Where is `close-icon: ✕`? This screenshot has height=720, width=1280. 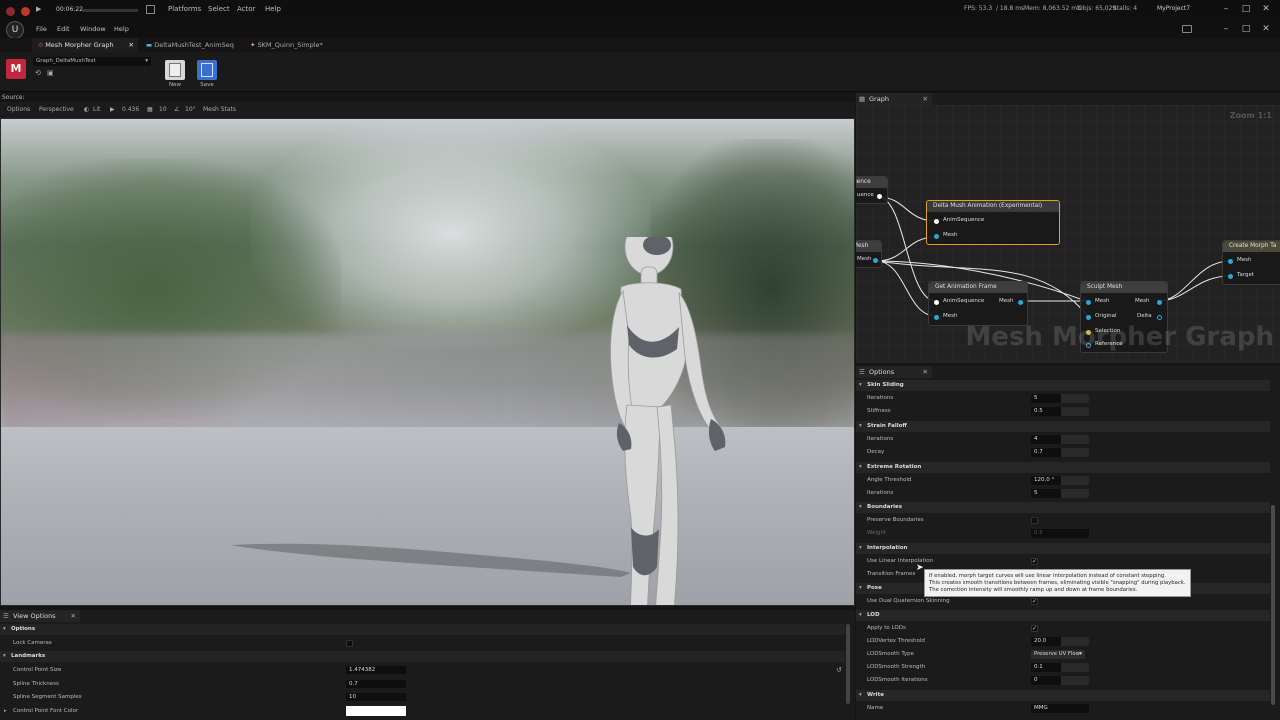 close-icon: ✕ is located at coordinates (1266, 9).